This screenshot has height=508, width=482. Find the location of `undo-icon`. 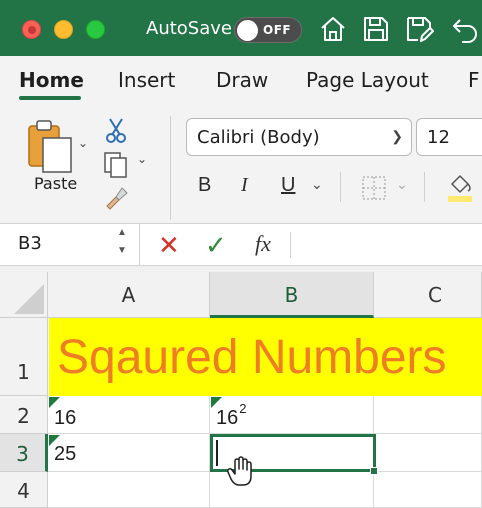

undo-icon is located at coordinates (465, 29).